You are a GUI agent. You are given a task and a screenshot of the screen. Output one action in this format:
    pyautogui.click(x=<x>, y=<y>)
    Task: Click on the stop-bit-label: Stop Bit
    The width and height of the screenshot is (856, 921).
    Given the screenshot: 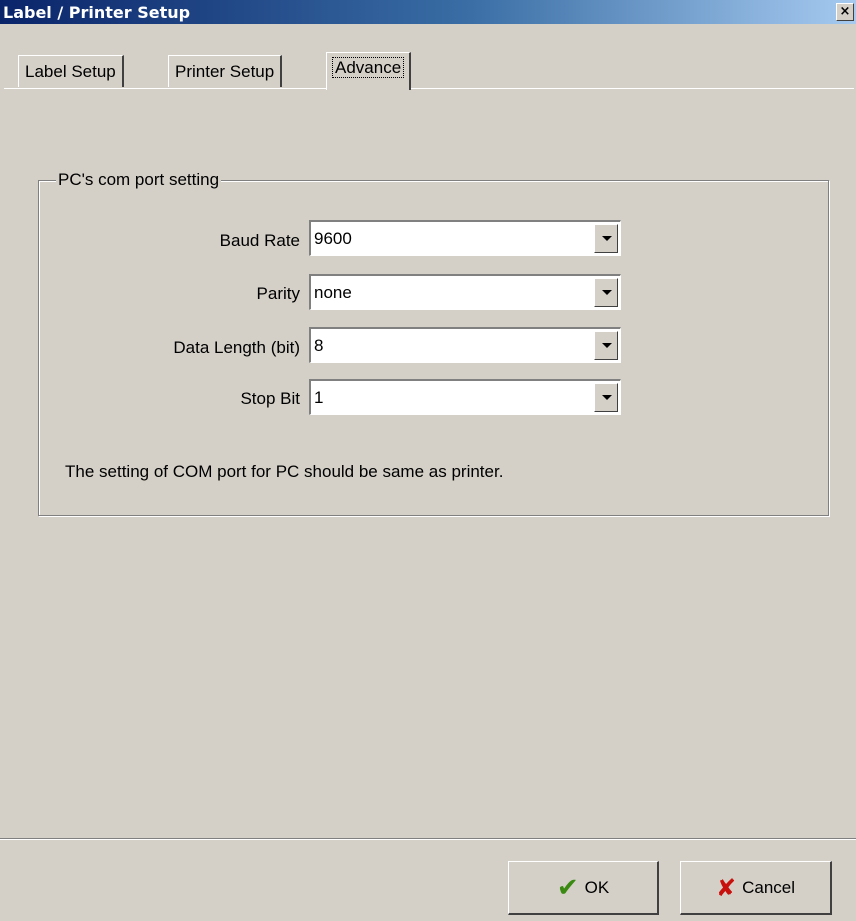 What is the action you would take?
    pyautogui.click(x=270, y=398)
    